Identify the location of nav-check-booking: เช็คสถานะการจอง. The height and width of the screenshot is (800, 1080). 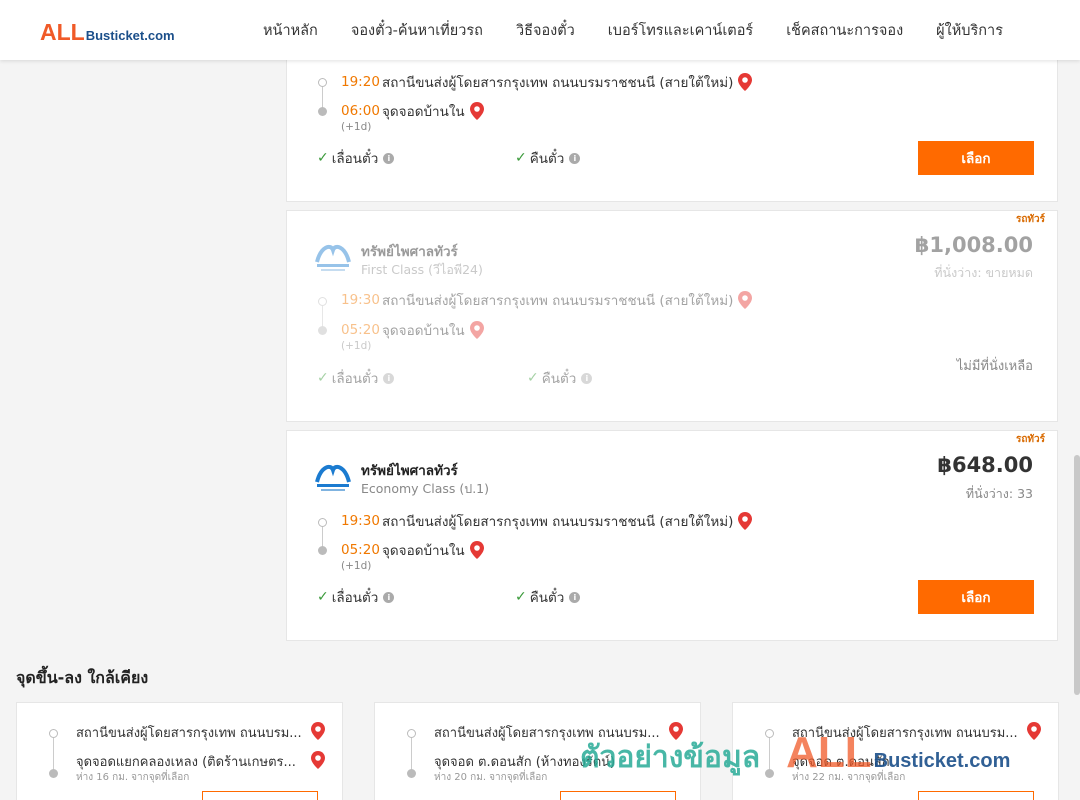
(844, 30).